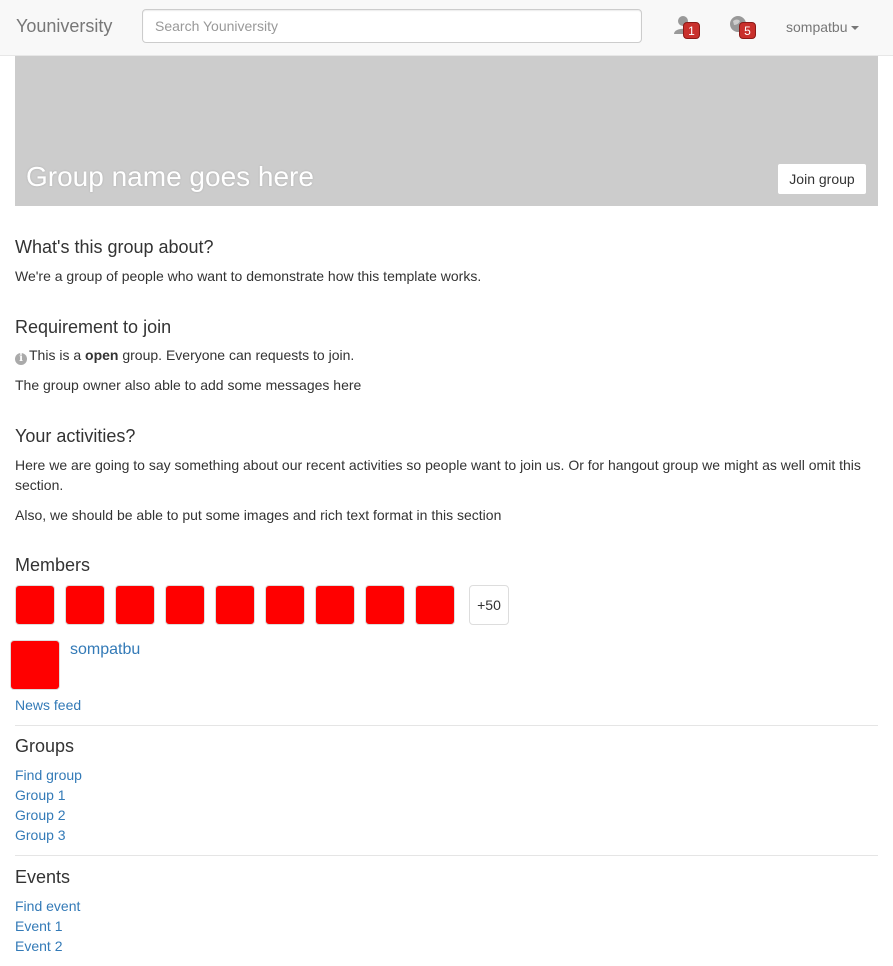 Image resolution: width=893 pixels, height=966 pixels. Describe the element at coordinates (102, 355) in the screenshot. I see `requirement-note-type: open` at that location.